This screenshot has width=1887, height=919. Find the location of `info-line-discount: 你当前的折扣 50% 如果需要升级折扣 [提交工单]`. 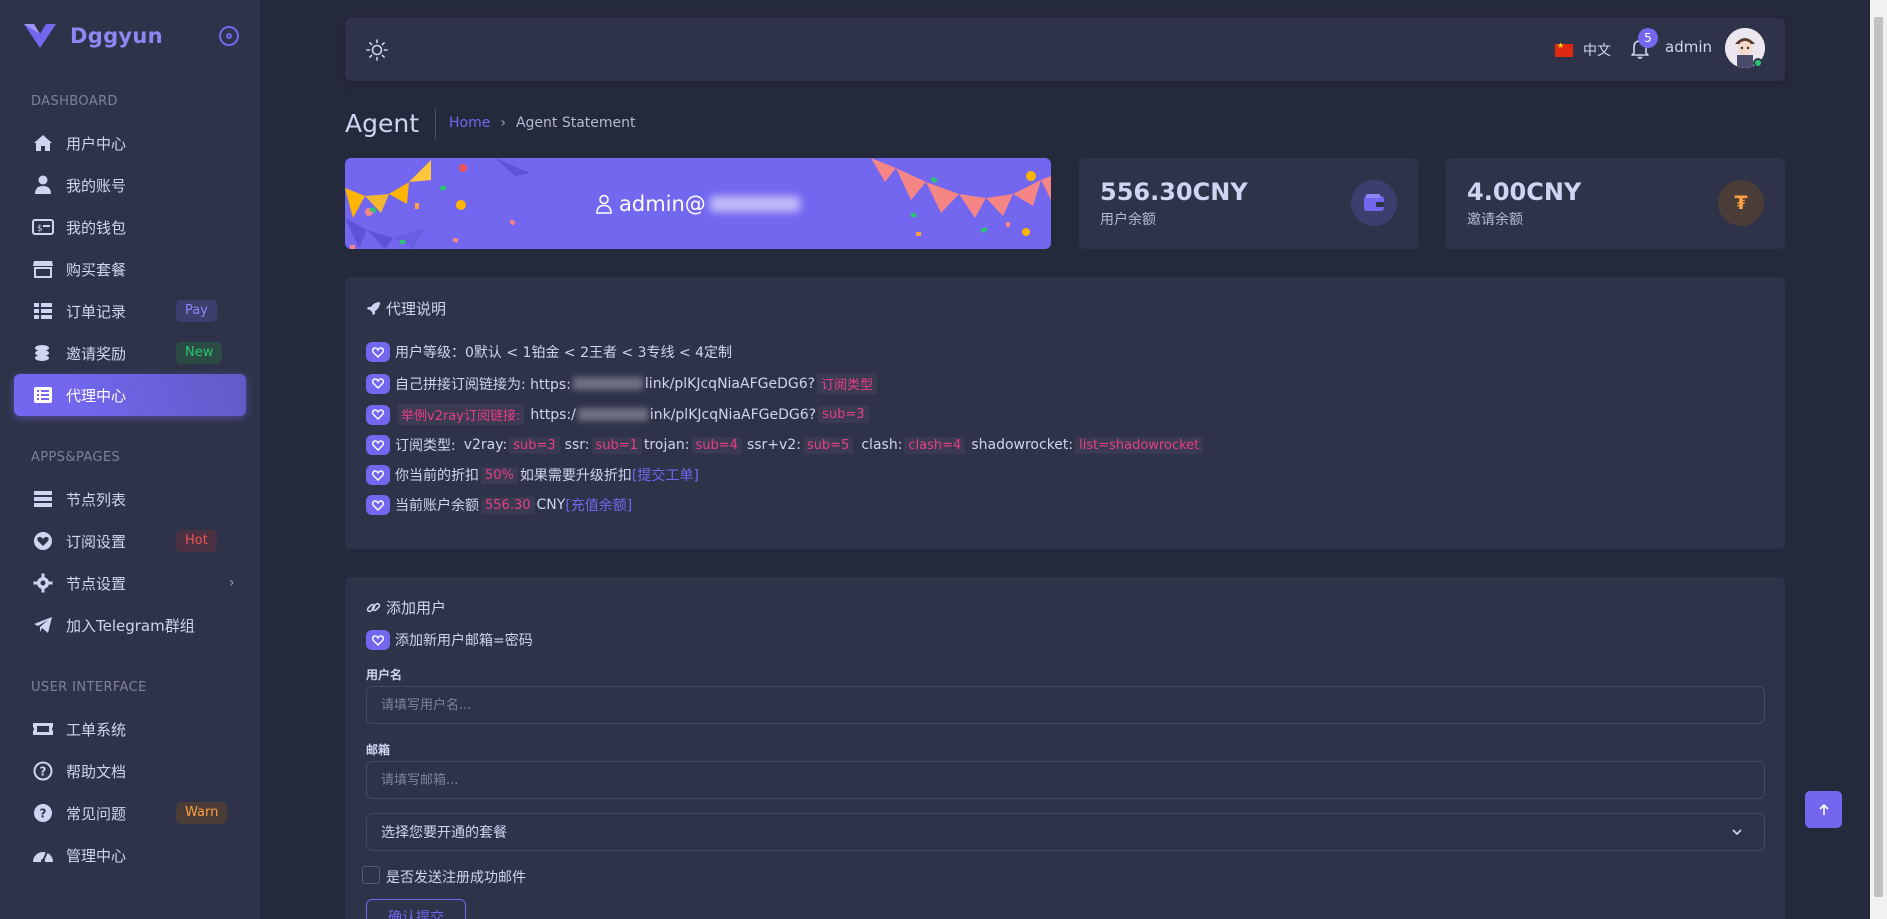

info-line-discount: 你当前的折扣 50% 如果需要升级折扣 [提交工单] is located at coordinates (532, 475).